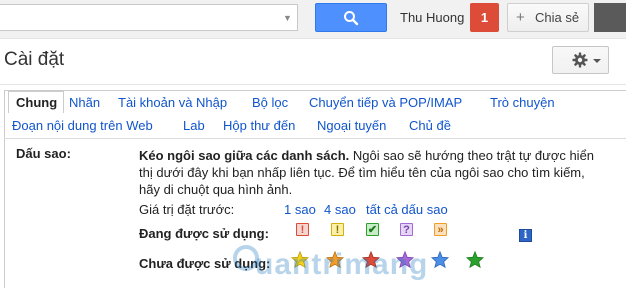 Image resolution: width=626 pixels, height=288 pixels. Describe the element at coordinates (270, 102) in the screenshot. I see `tab-filters: Bộ lọc` at that location.